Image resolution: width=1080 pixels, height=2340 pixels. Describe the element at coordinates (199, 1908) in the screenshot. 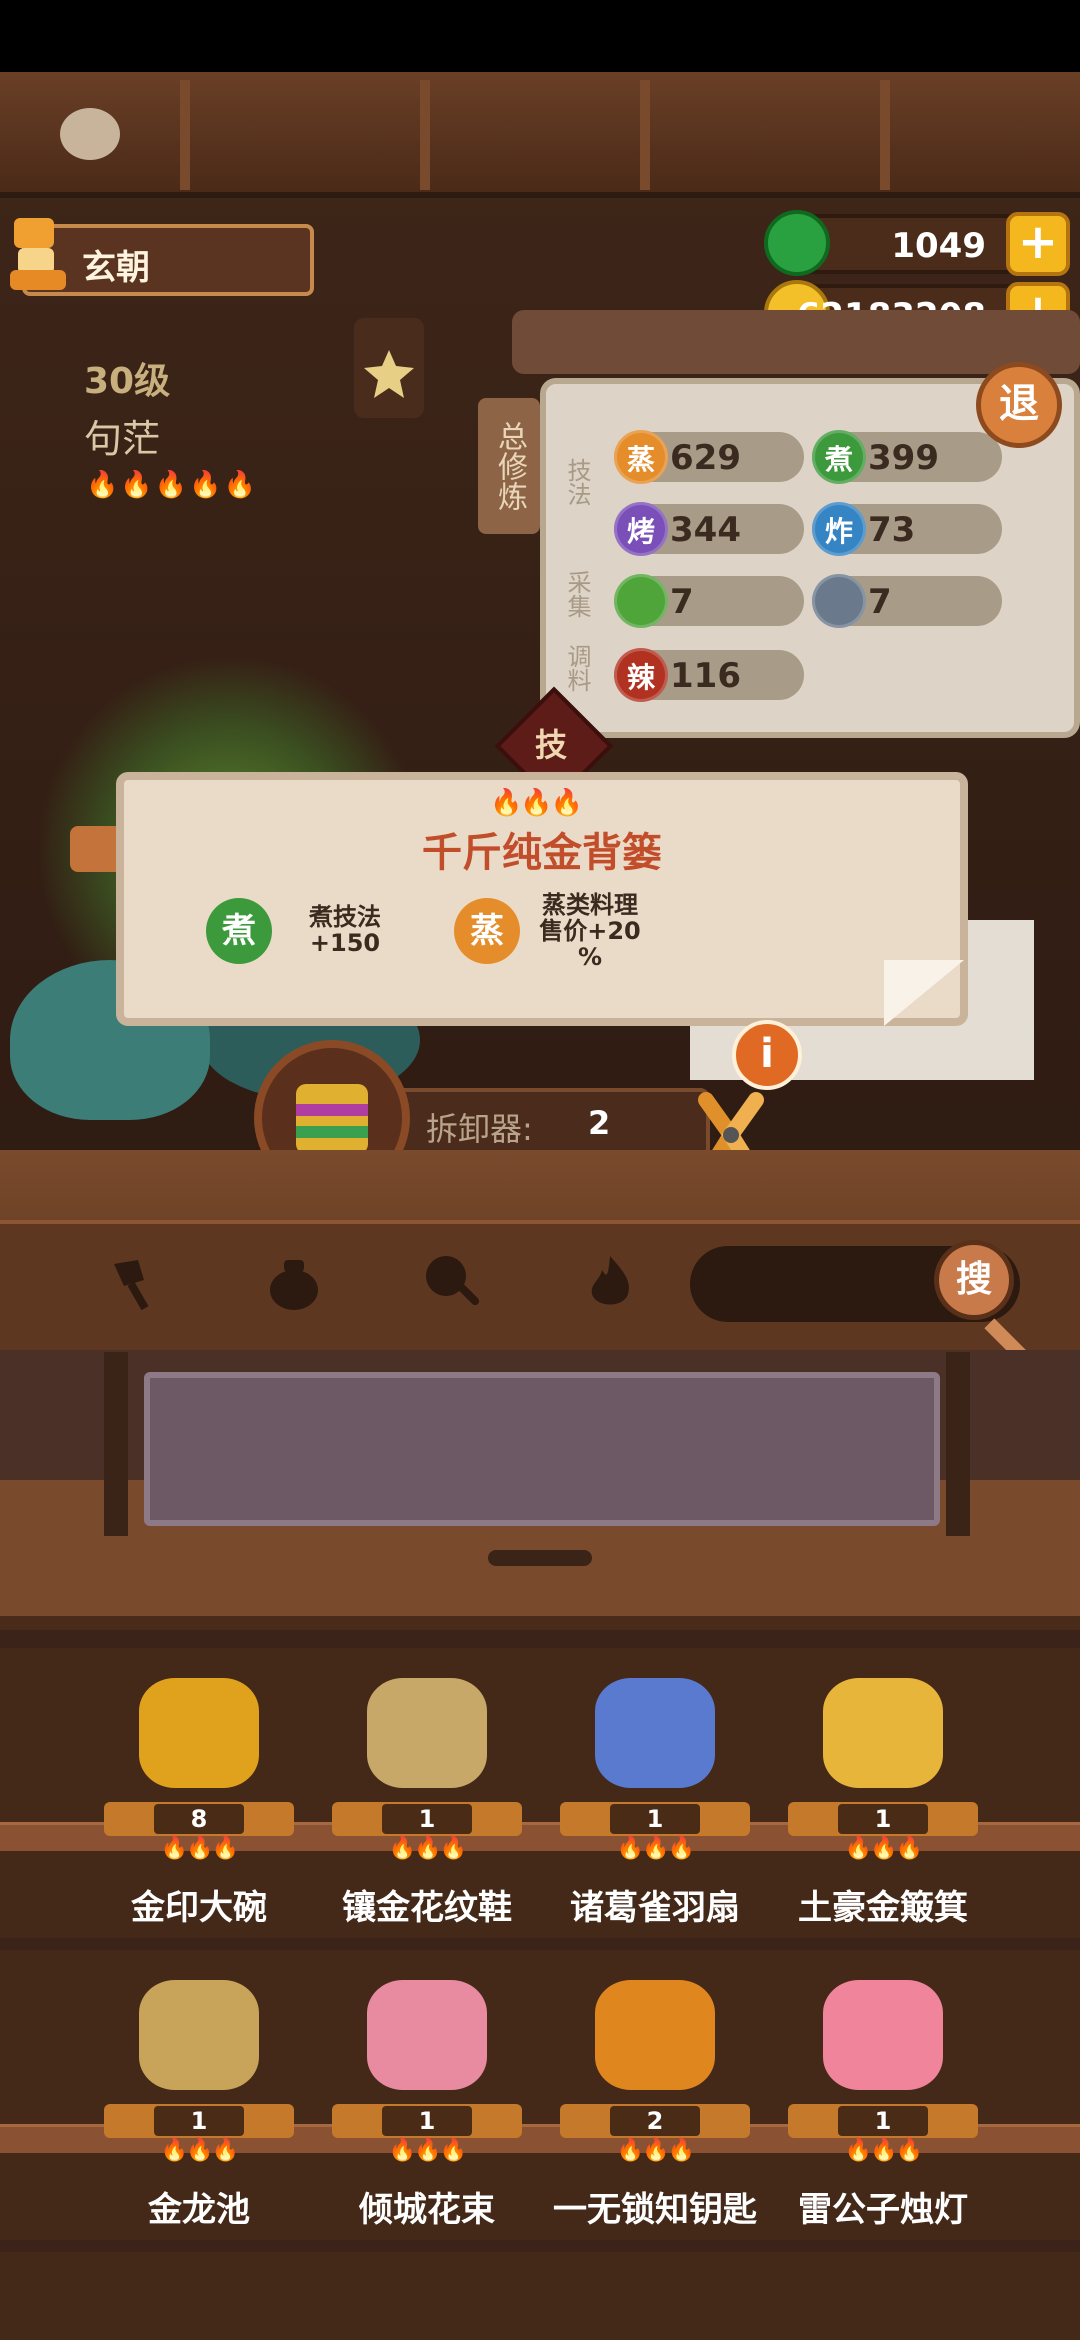

I see `item-name: 金印大碗` at that location.